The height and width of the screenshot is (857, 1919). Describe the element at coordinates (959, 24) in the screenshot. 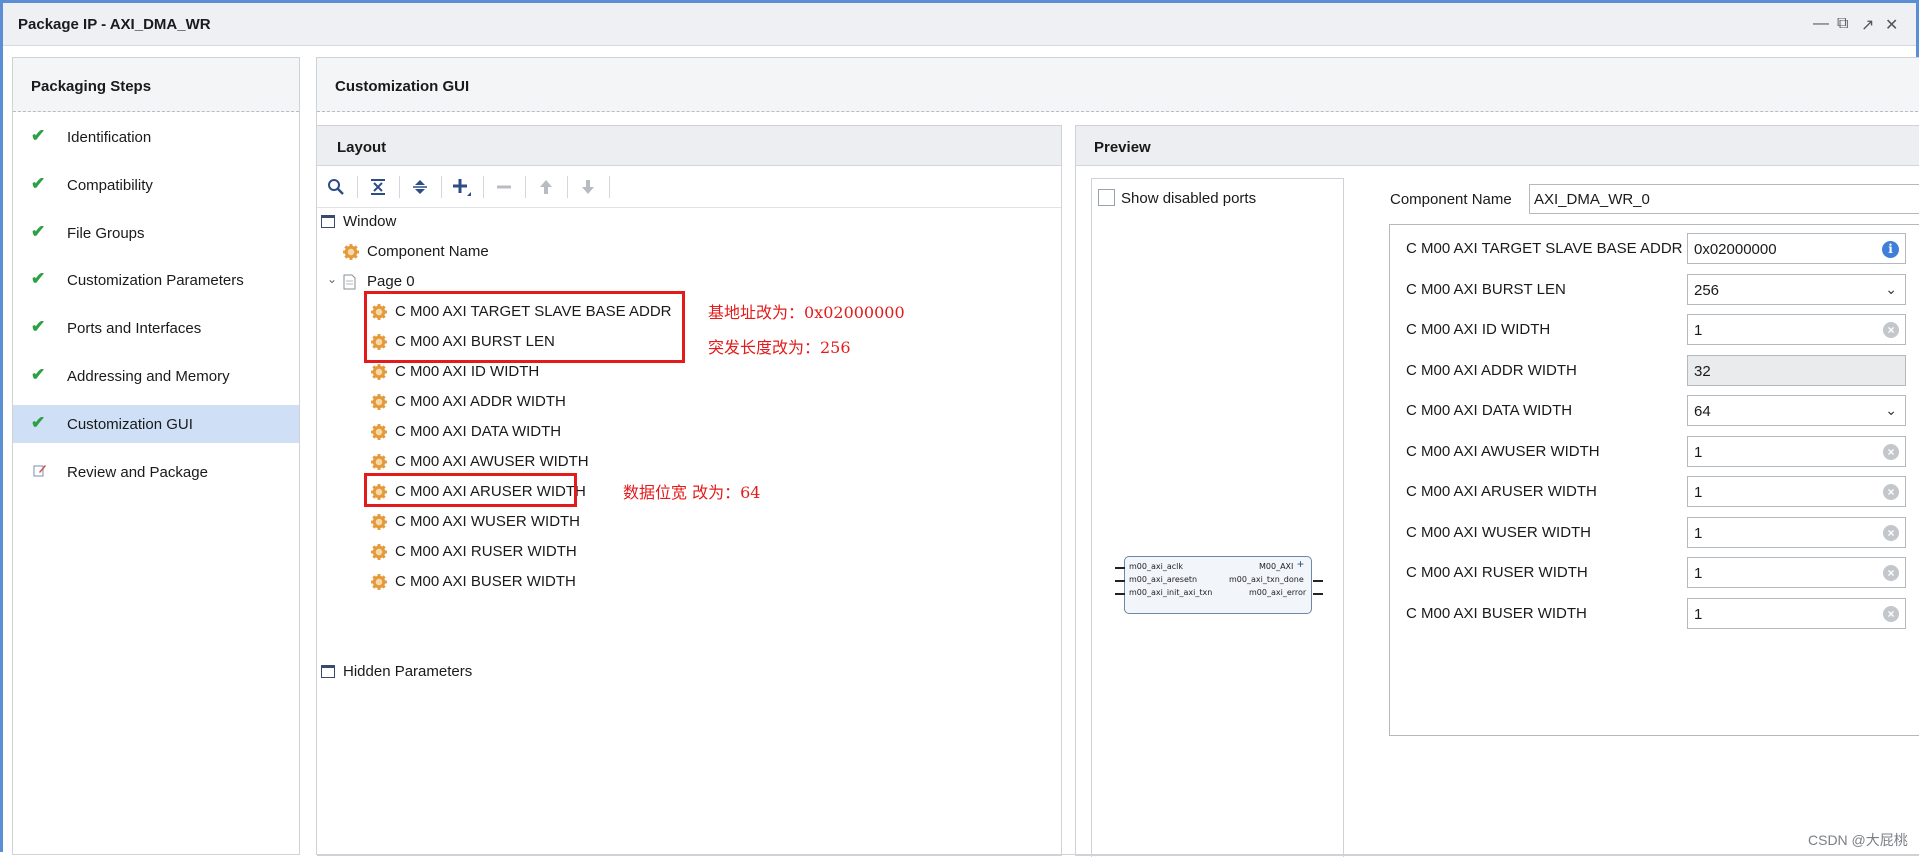

I see `title-bar: Package IP - AXI_DMA_WR — ⧉ ↗ ✕` at that location.